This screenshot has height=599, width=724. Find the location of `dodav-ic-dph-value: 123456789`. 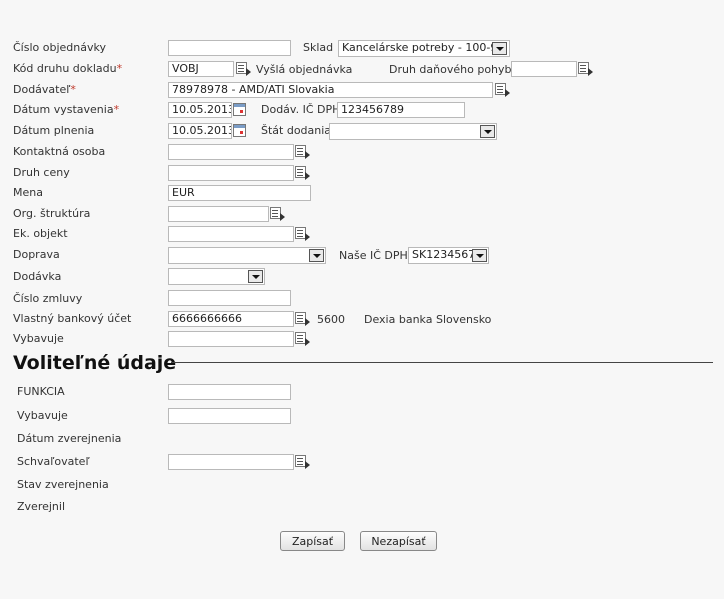

dodav-ic-dph-value: 123456789 is located at coordinates (372, 109).